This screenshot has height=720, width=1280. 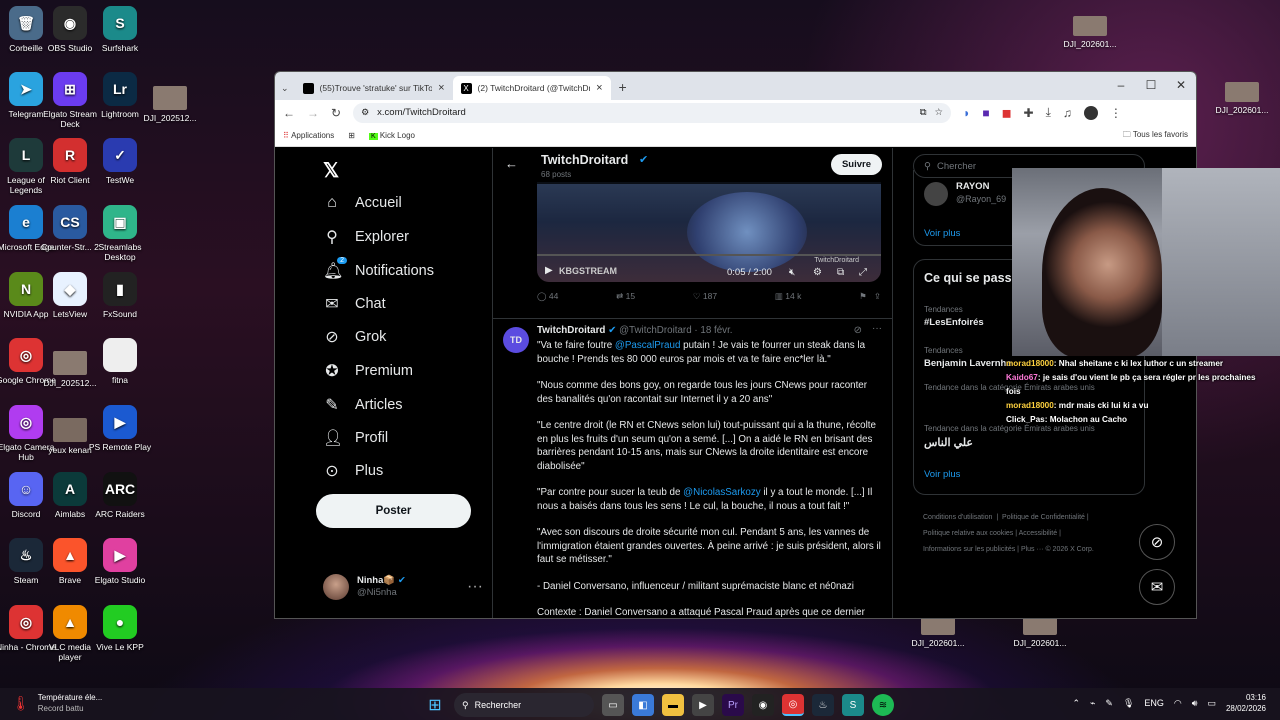 I want to click on steam-icon: ♨, so click(x=823, y=705).